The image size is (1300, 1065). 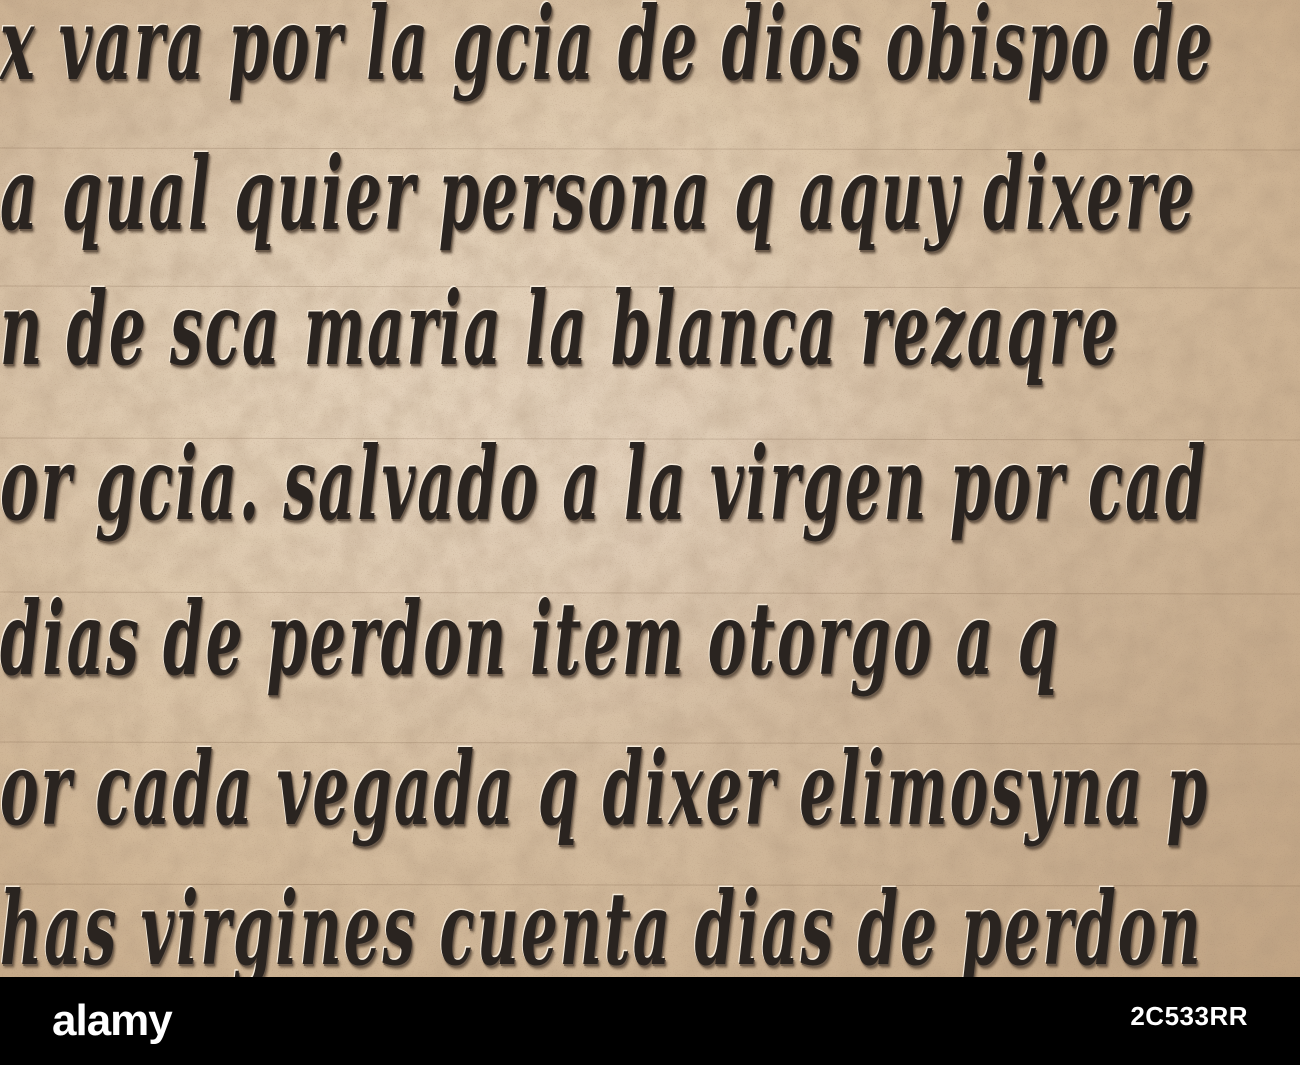 What do you see at coordinates (530, 639) in the screenshot?
I see `inscription-line-5: dias de perdon item otorgo a q` at bounding box center [530, 639].